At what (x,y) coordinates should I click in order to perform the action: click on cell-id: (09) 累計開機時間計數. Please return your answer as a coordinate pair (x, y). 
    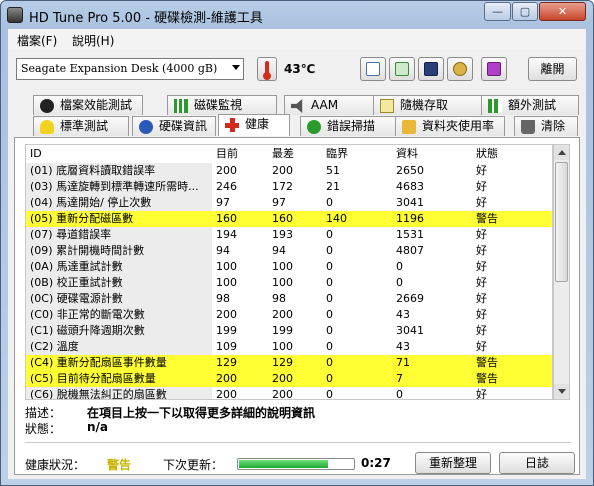
    Looking at the image, I should click on (119, 251).